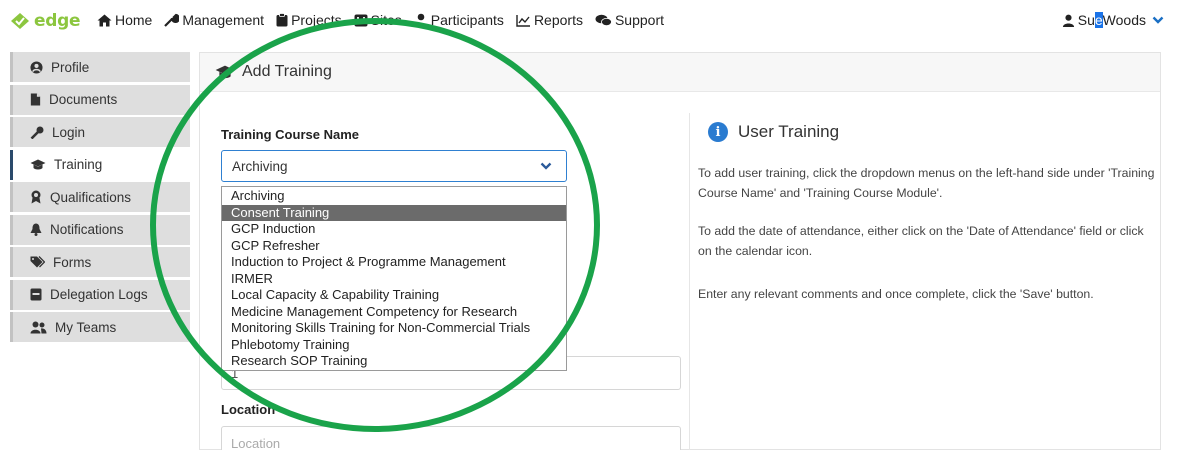 The image size is (1180, 450). Describe the element at coordinates (1124, 20) in the screenshot. I see `user-name-part2: Woods` at that location.